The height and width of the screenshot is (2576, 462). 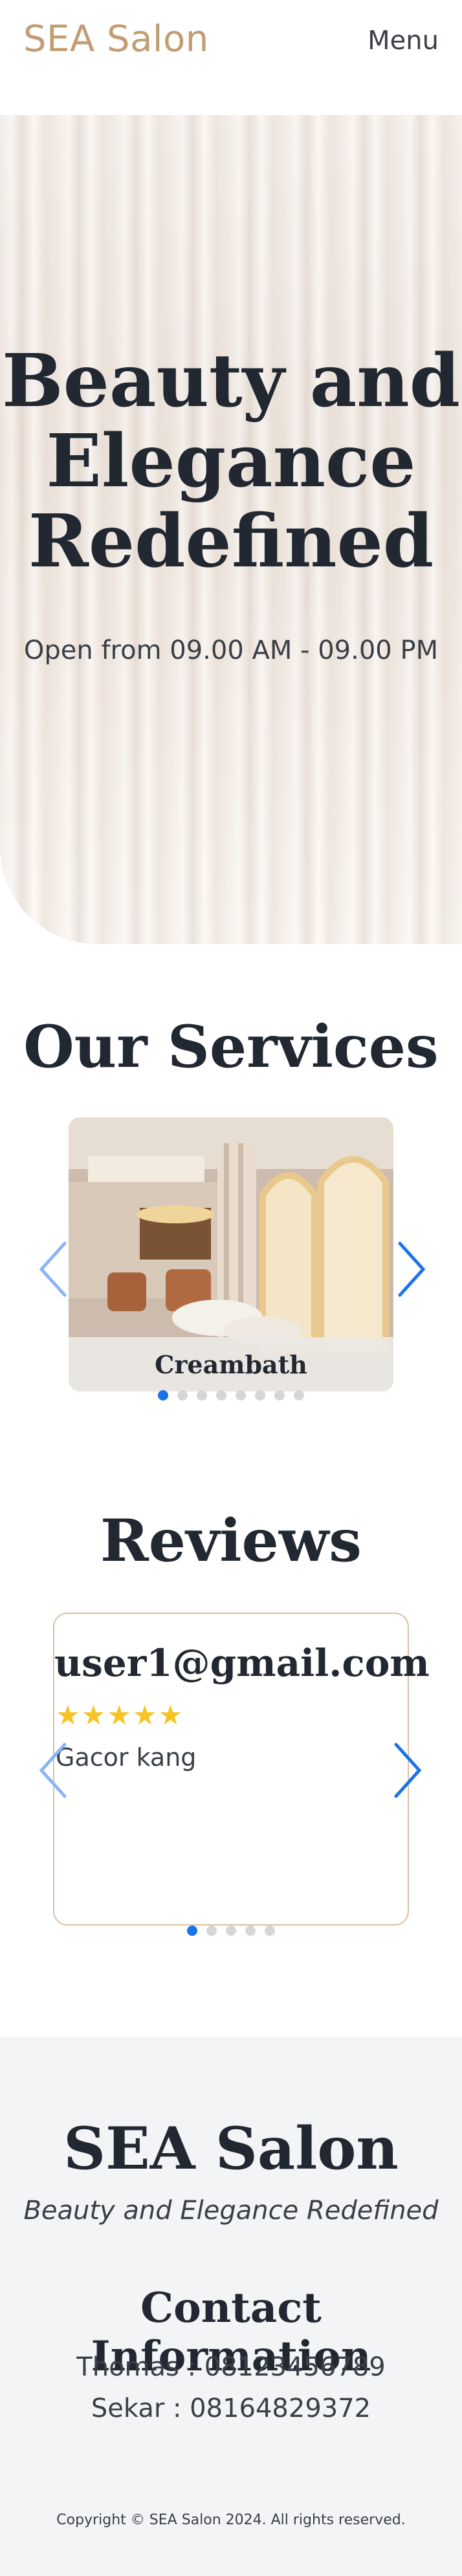 I want to click on menu-button: Menu, so click(x=404, y=41).